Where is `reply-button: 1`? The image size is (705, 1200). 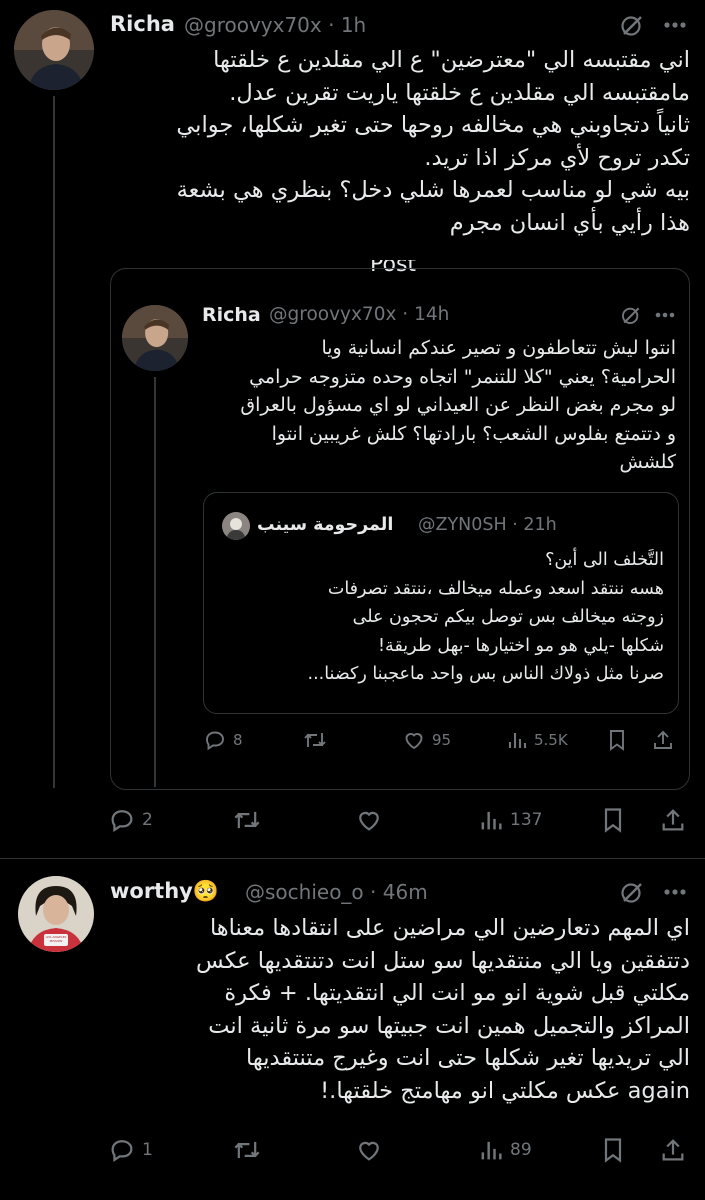 reply-button: 1 is located at coordinates (130, 1150).